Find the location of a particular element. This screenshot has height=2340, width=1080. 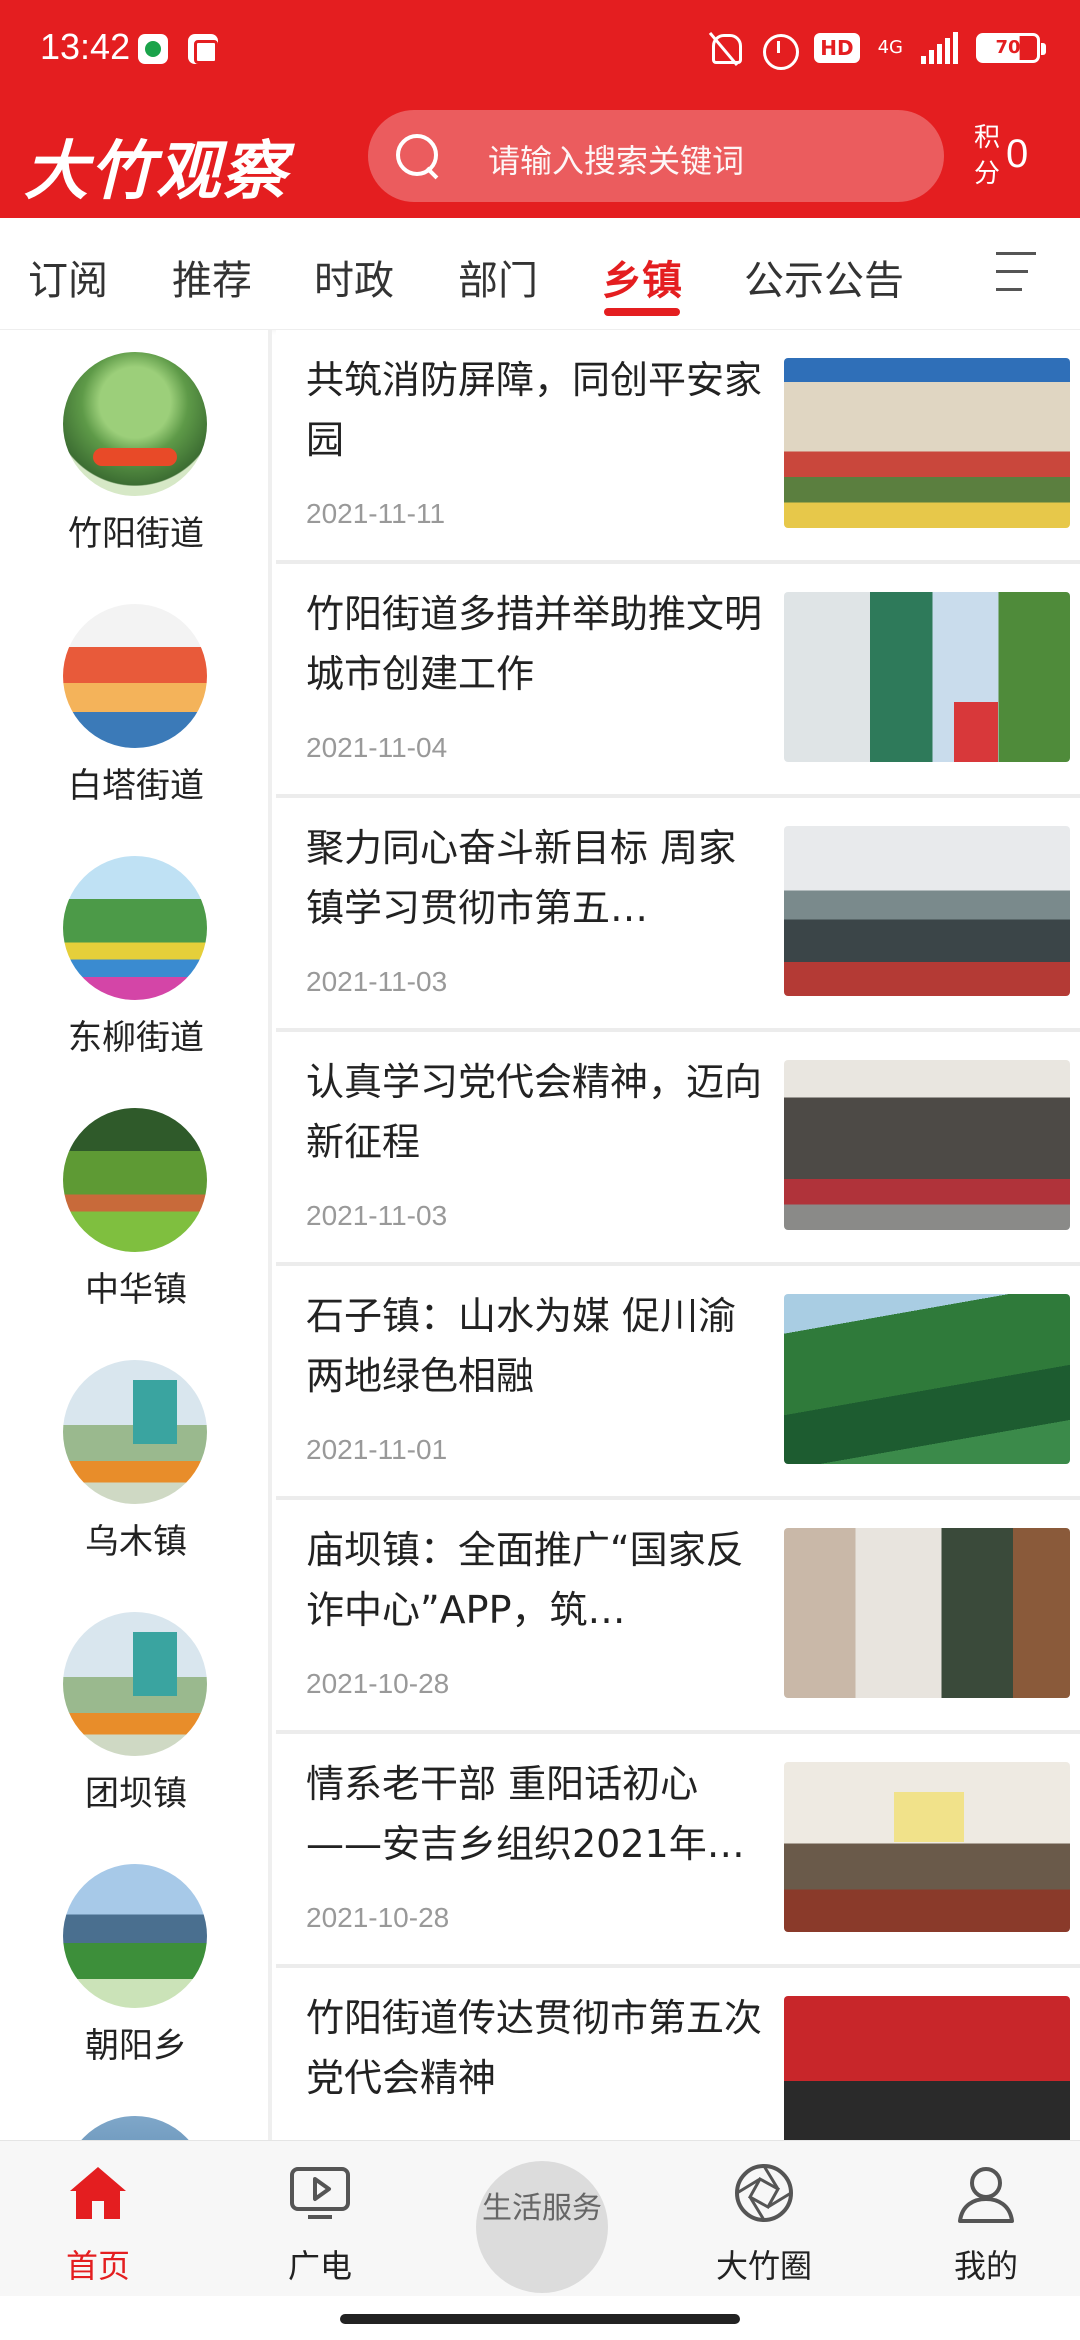

home-icon is located at coordinates (98, 2193).